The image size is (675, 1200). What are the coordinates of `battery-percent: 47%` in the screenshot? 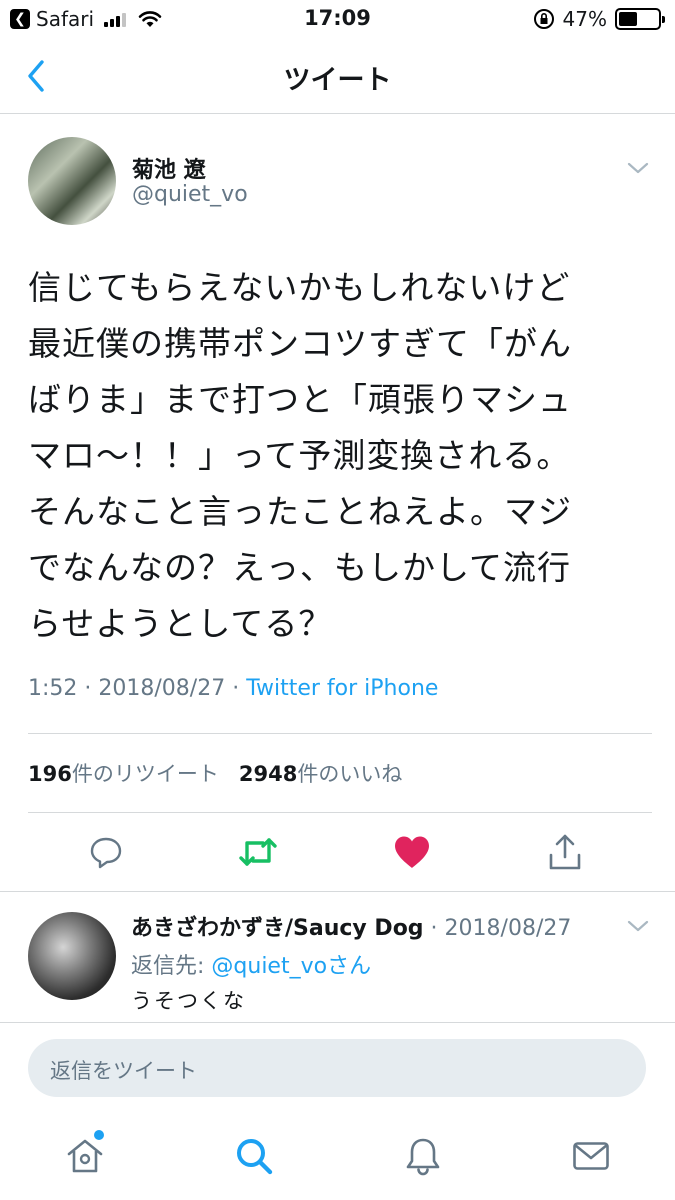 It's located at (584, 19).